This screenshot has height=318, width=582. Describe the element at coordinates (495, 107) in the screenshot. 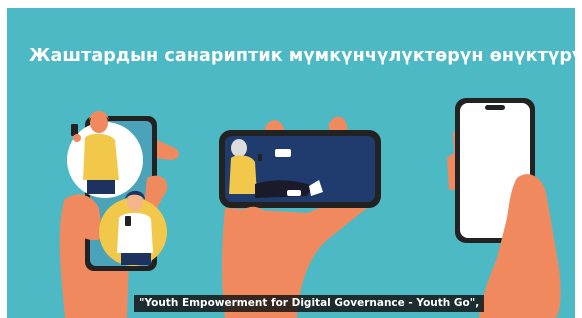

I see `right-phone-notch` at that location.